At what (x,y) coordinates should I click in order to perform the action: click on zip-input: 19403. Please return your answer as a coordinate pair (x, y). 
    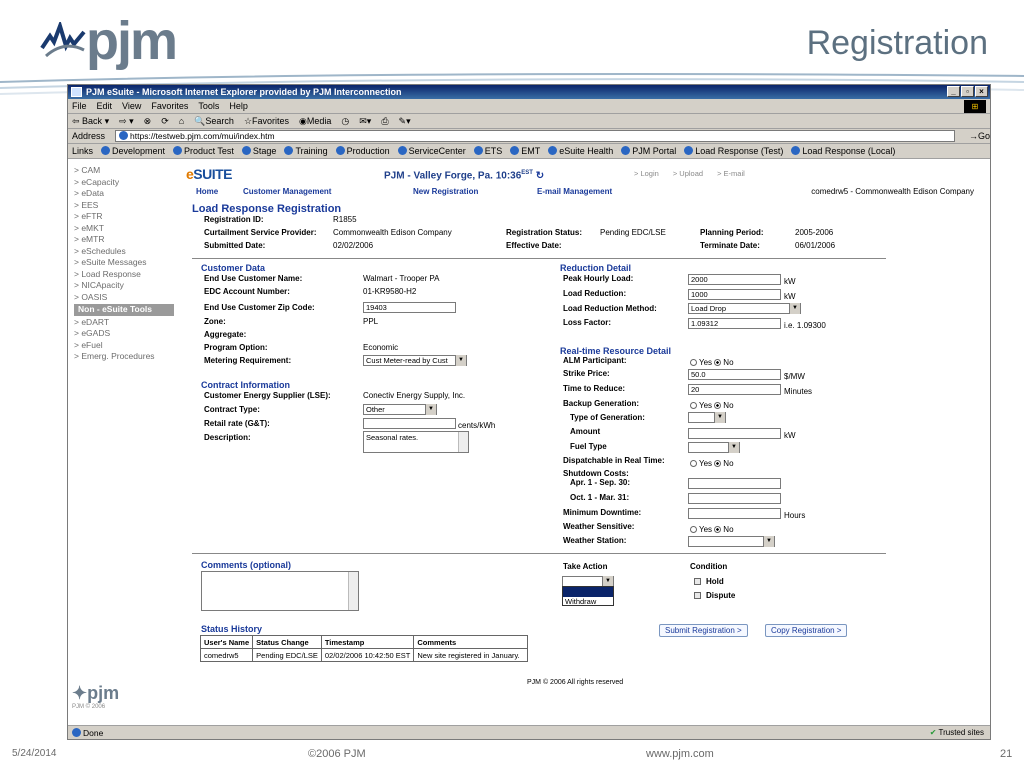
    Looking at the image, I should click on (409, 307).